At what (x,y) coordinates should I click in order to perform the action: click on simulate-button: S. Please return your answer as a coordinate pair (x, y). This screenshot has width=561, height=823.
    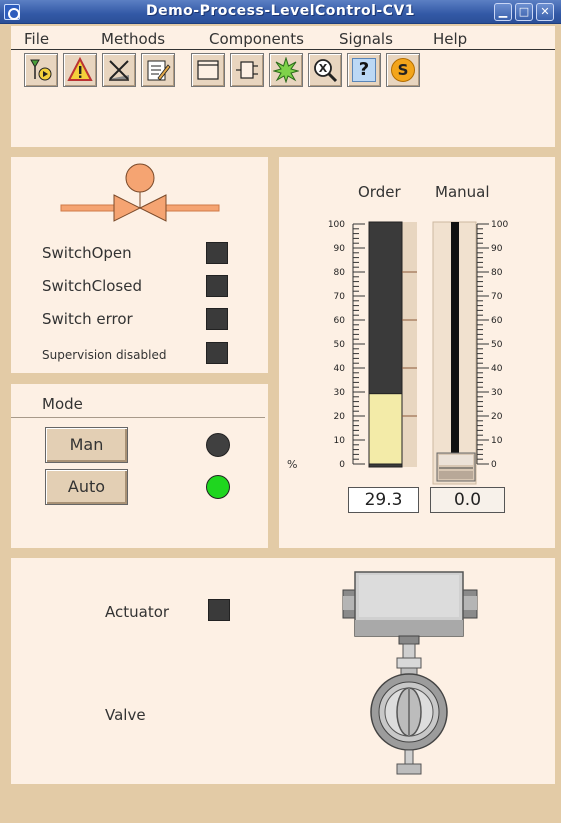
    Looking at the image, I should click on (403, 70).